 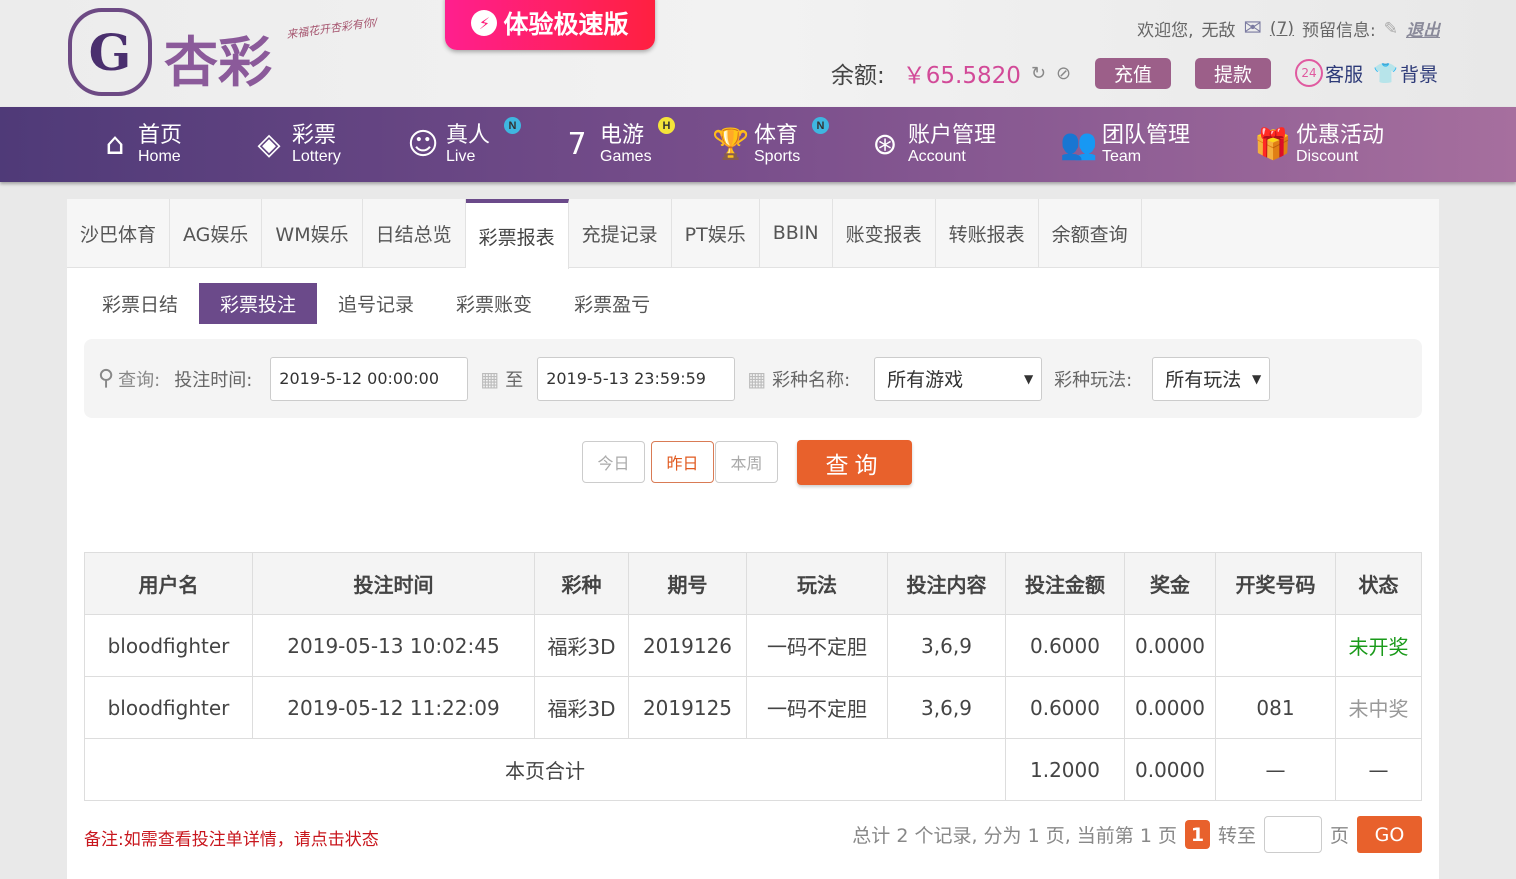 What do you see at coordinates (168, 583) in the screenshot?
I see `column-header: 用户名` at bounding box center [168, 583].